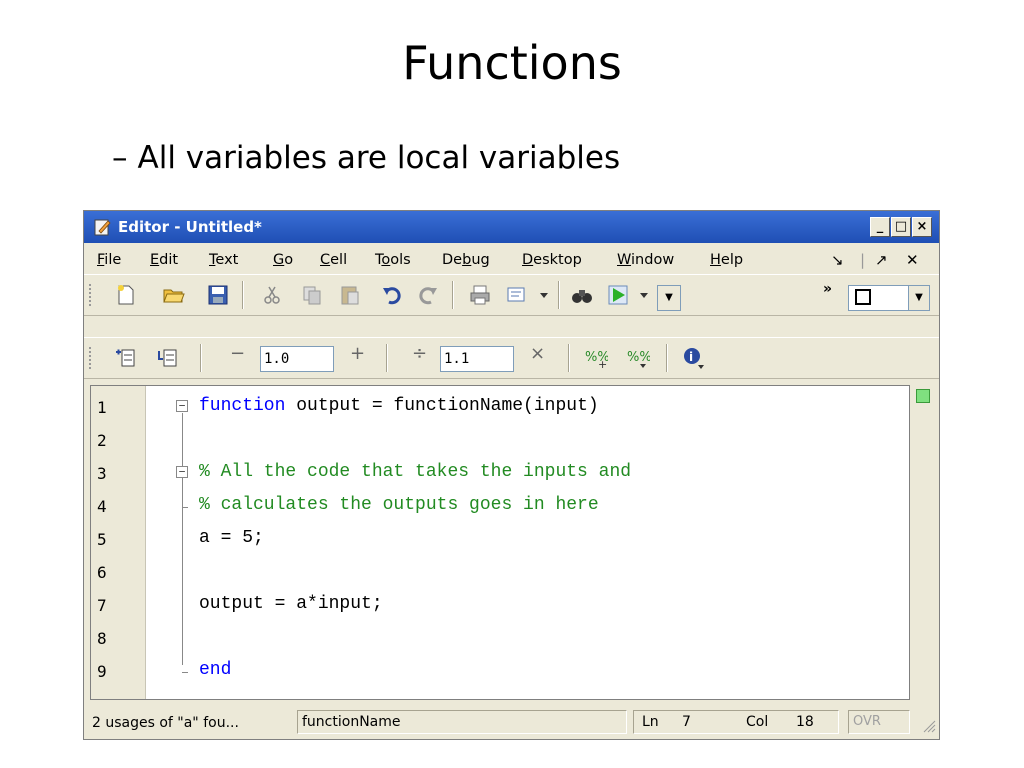 The height and width of the screenshot is (768, 1024). What do you see at coordinates (415, 472) in the screenshot?
I see `code-line-3: % All the code that takes the inputs and` at bounding box center [415, 472].